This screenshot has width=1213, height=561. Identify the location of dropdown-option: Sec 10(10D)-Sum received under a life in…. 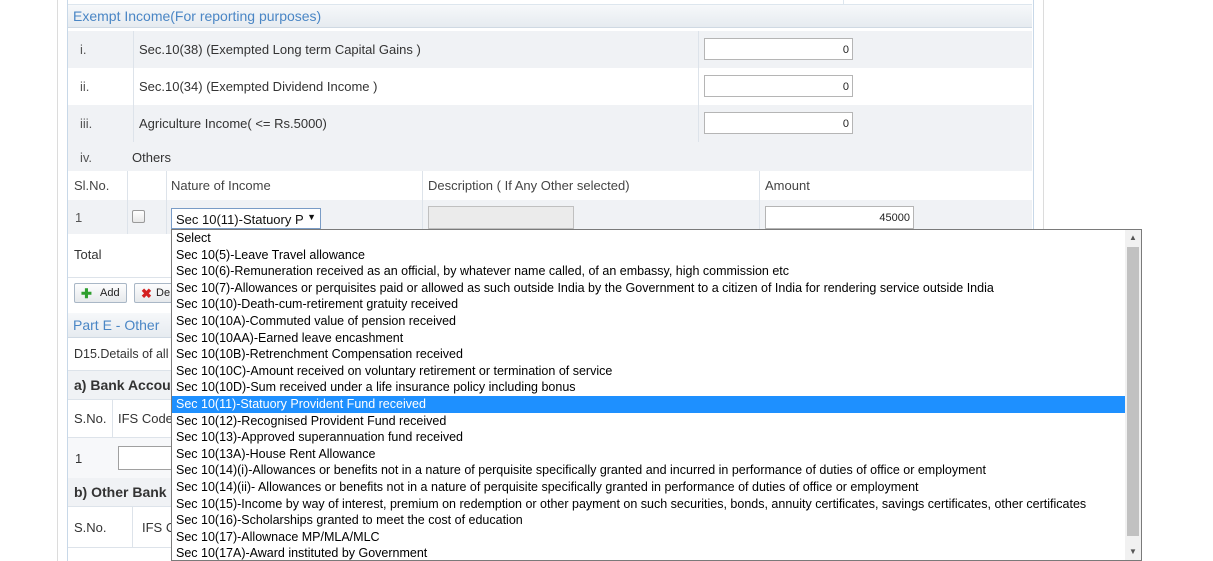
(649, 387).